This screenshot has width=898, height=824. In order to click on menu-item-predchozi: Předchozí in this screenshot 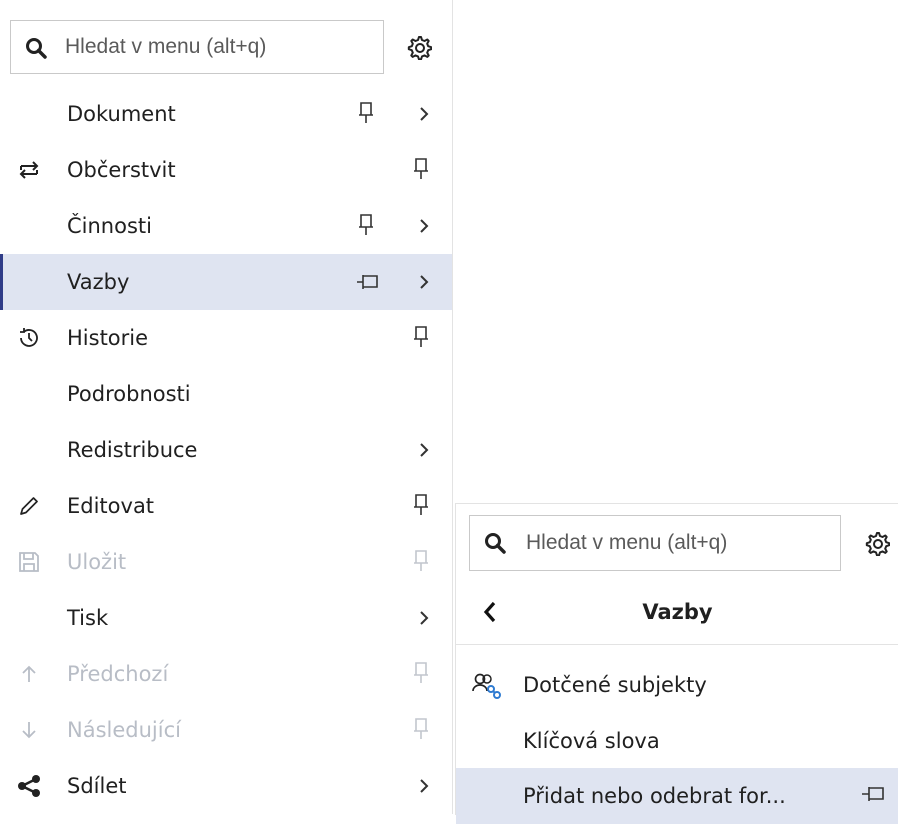, I will do `click(226, 674)`.